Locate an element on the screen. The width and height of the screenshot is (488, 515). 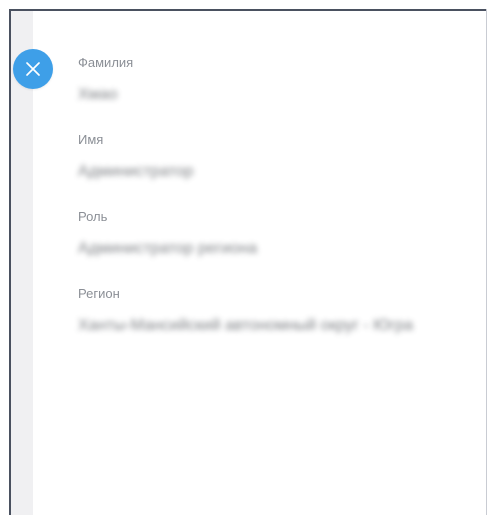
close-button is located at coordinates (33, 69).